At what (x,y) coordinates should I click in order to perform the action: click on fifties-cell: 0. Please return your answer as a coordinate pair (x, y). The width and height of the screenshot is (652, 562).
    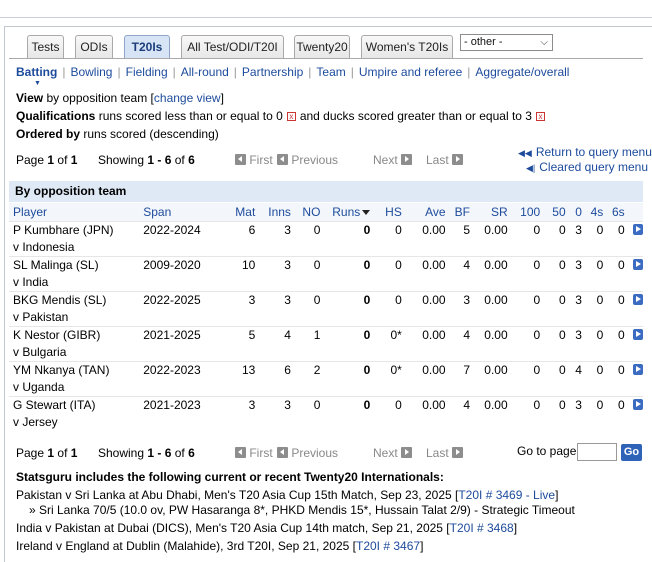
    Looking at the image, I should click on (557, 404).